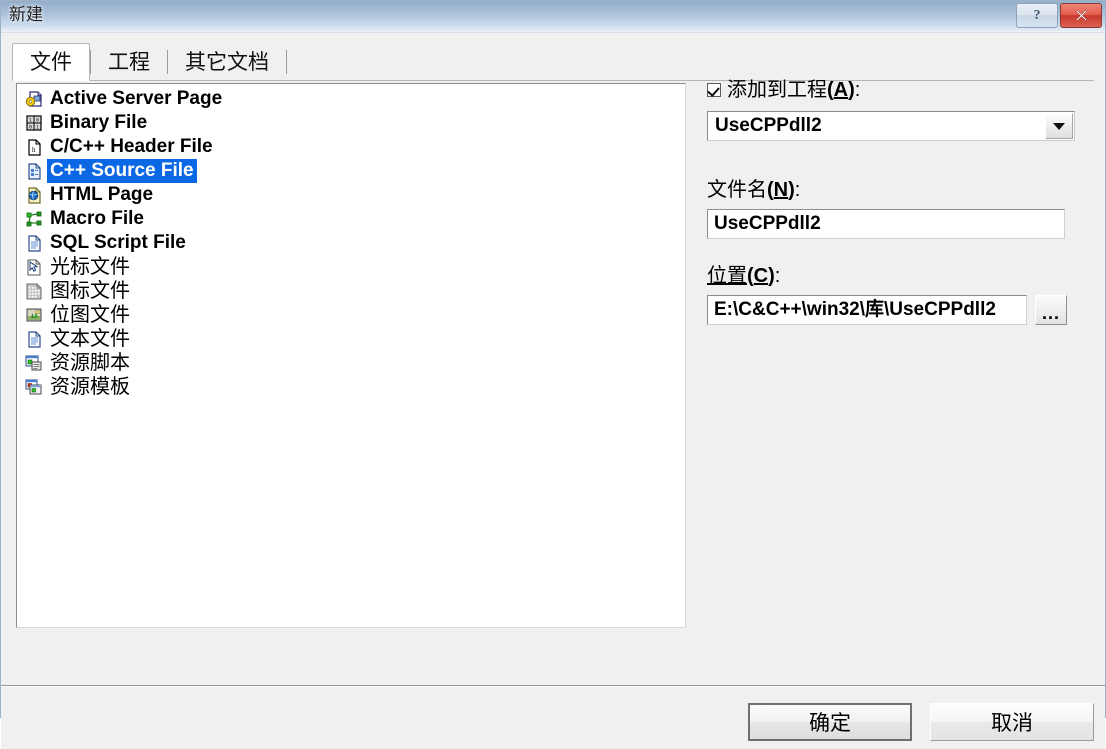  Describe the element at coordinates (754, 190) in the screenshot. I see `file-name-label: 文件名(N):` at that location.